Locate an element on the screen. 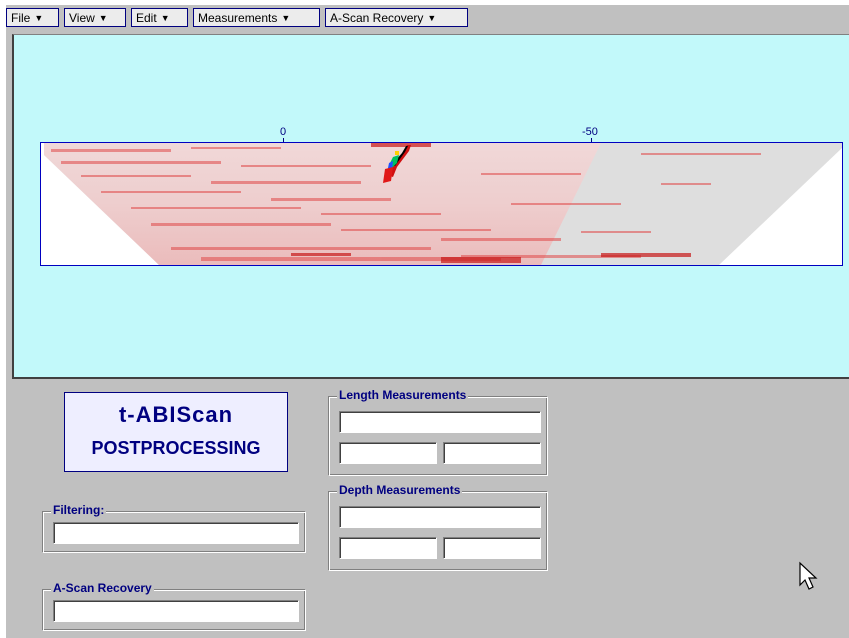 This screenshot has height=638, width=849. ascan-recovery-menu-button: A-Scan Recovery ▼ is located at coordinates (396, 17).